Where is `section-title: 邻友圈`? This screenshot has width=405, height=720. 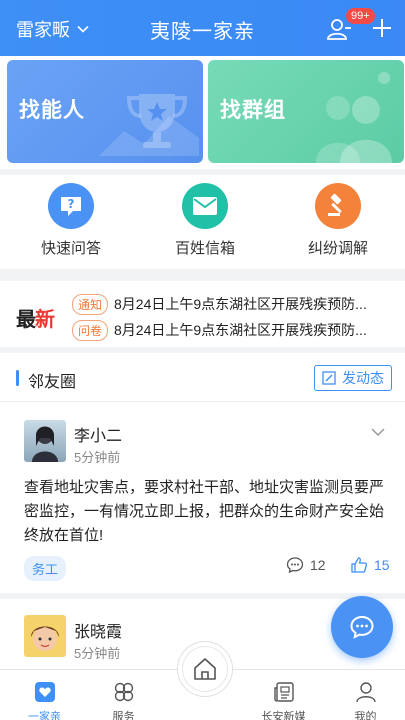 section-title: 邻友圈 is located at coordinates (52, 382).